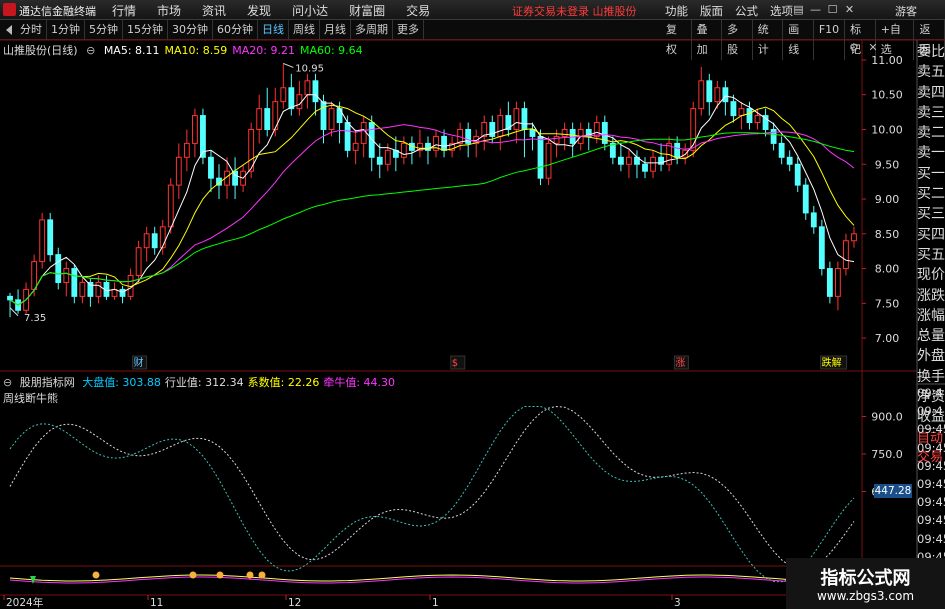 The width and height of the screenshot is (945, 609). Describe the element at coordinates (887, 234) in the screenshot. I see `price-axis-label: 8.50` at that location.